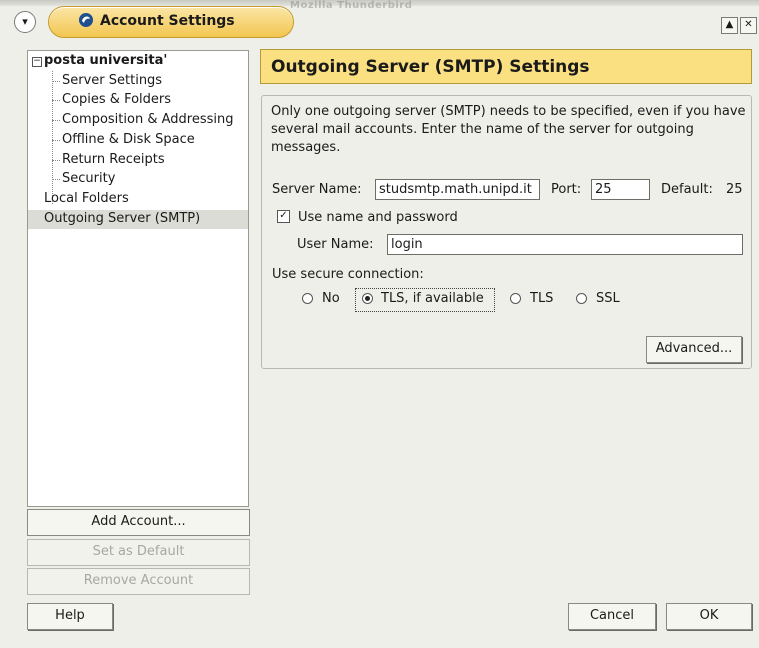 This screenshot has height=648, width=759. Describe the element at coordinates (729, 25) in the screenshot. I see `shade-button: ▲` at that location.